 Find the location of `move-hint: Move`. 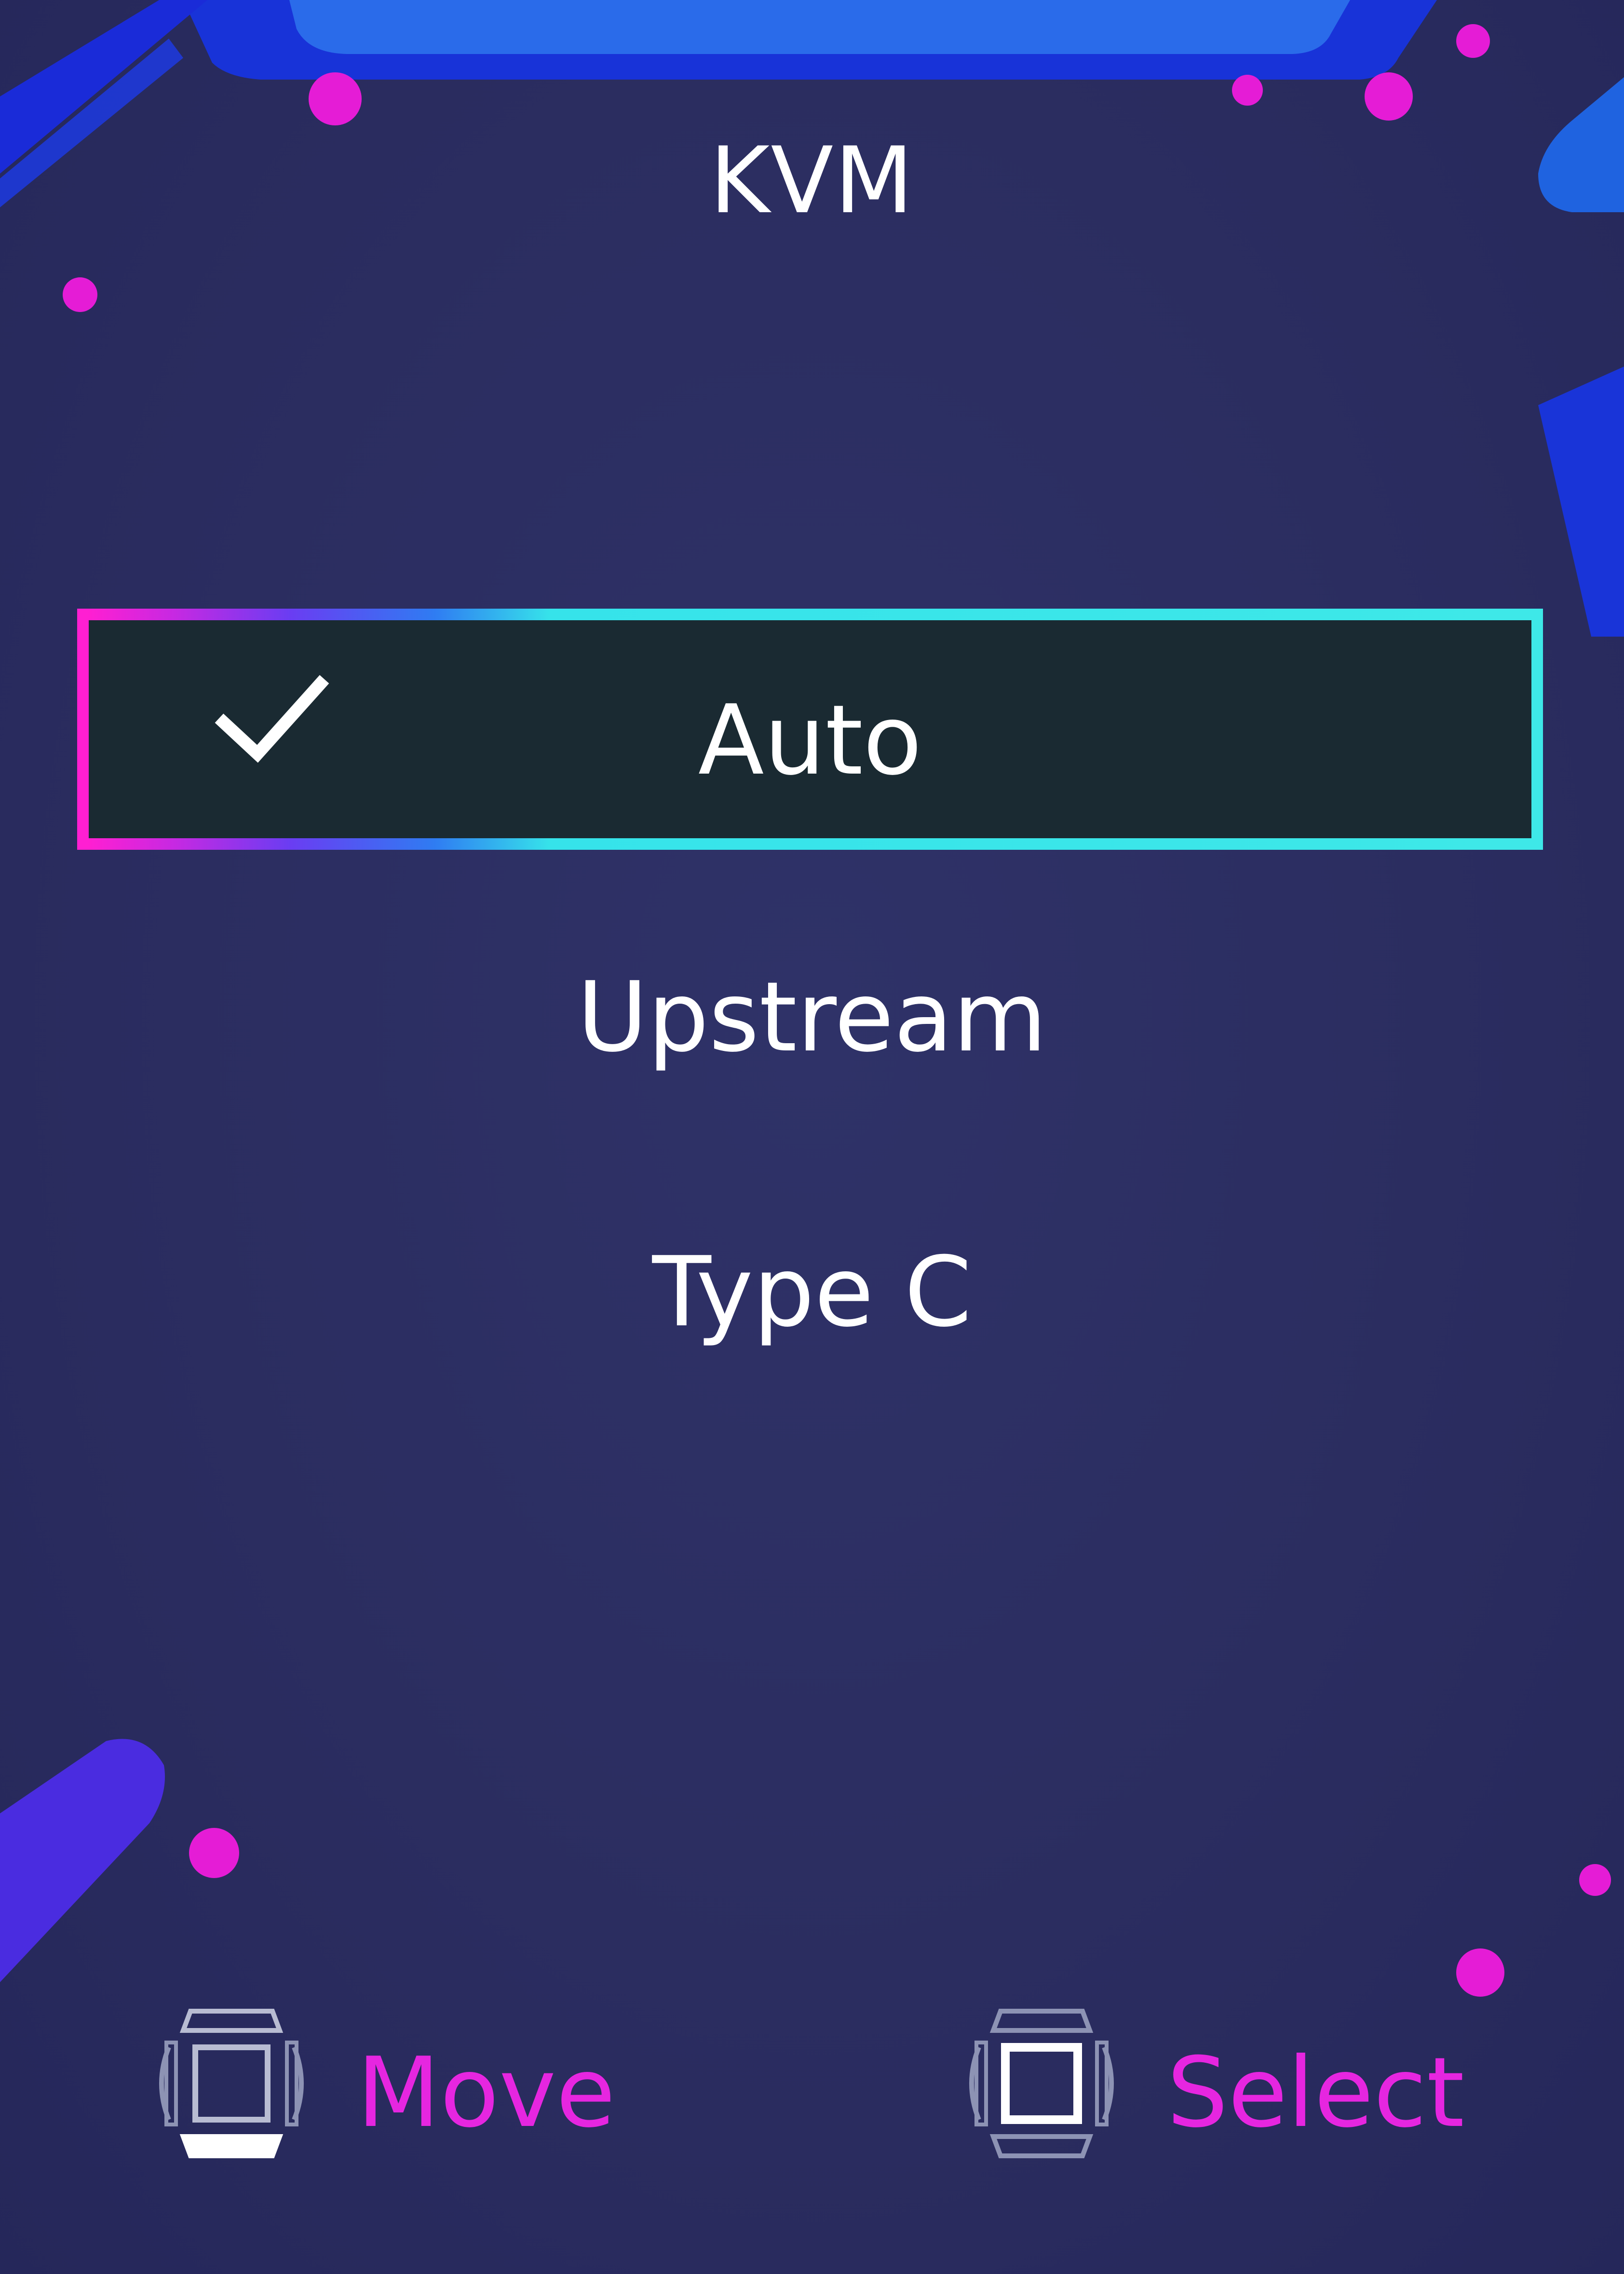

move-hint: Move is located at coordinates (414, 2083).